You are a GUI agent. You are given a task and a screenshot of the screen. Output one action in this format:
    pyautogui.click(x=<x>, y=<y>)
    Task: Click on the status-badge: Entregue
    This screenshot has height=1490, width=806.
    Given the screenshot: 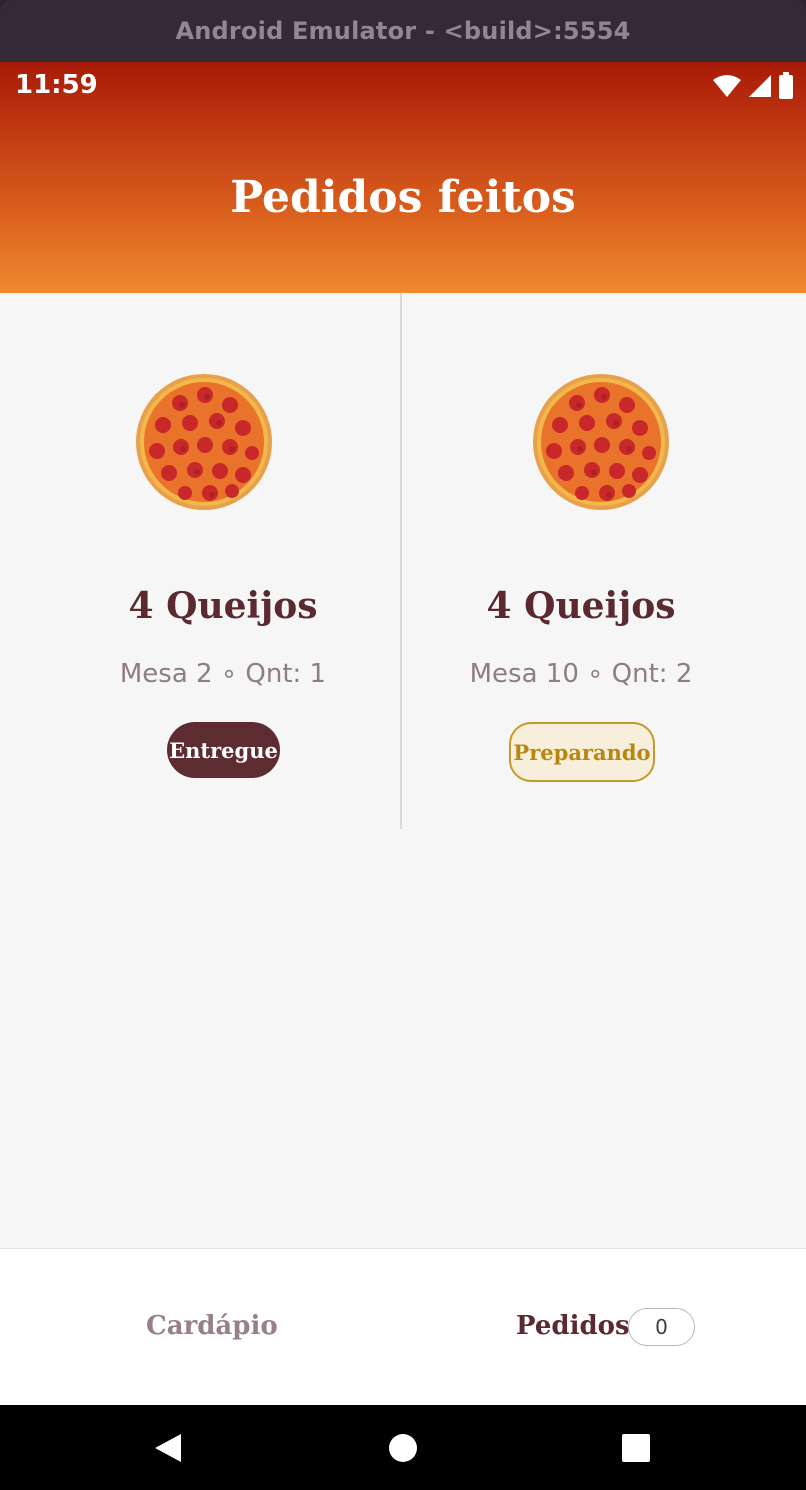 What is the action you would take?
    pyautogui.click(x=223, y=750)
    